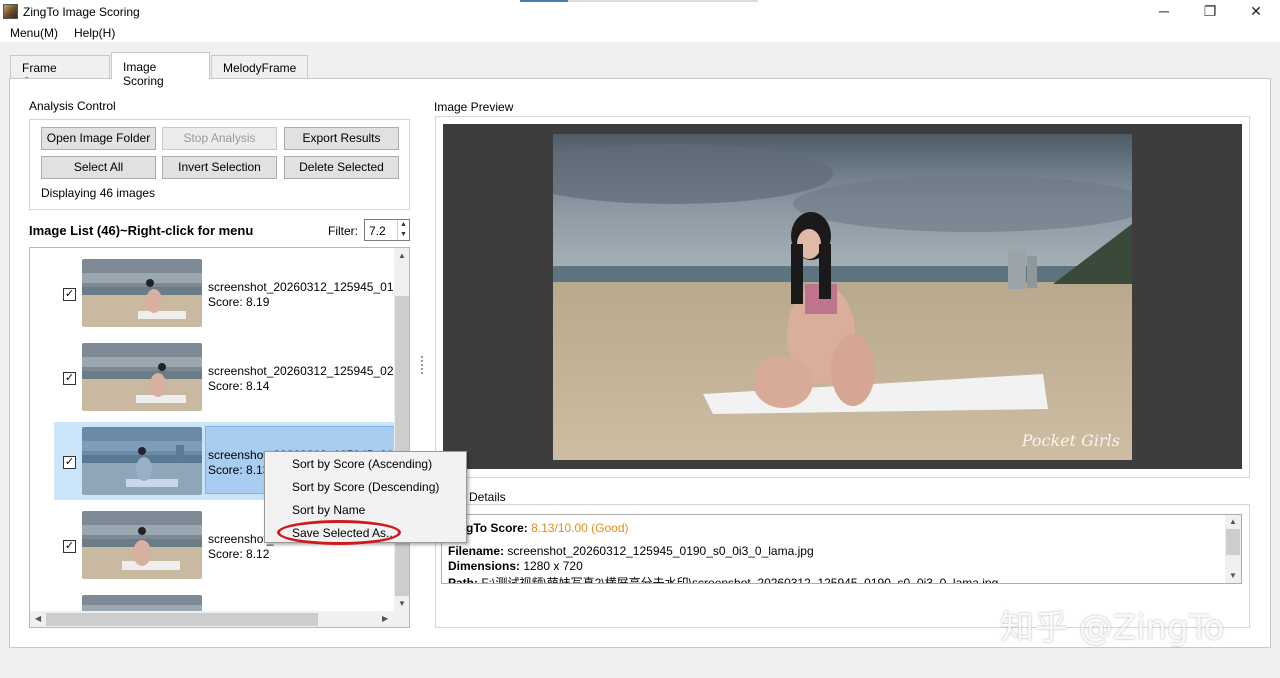  Describe the element at coordinates (580, 528) in the screenshot. I see `score-value: 8.13/10.00 (Good)` at that location.